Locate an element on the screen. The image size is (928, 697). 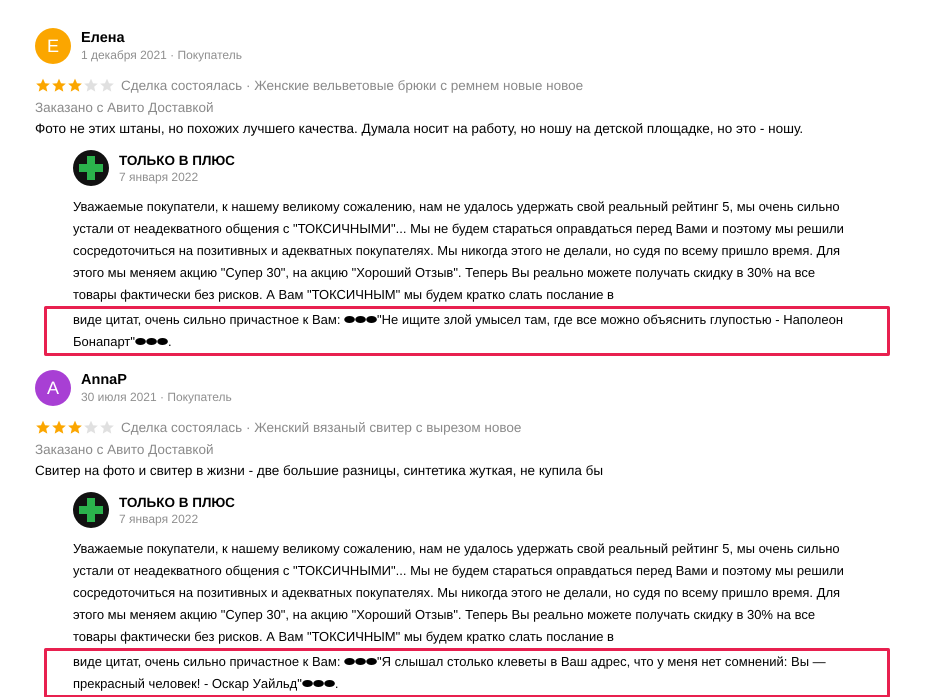
author-name: AnnaP is located at coordinates (104, 380).